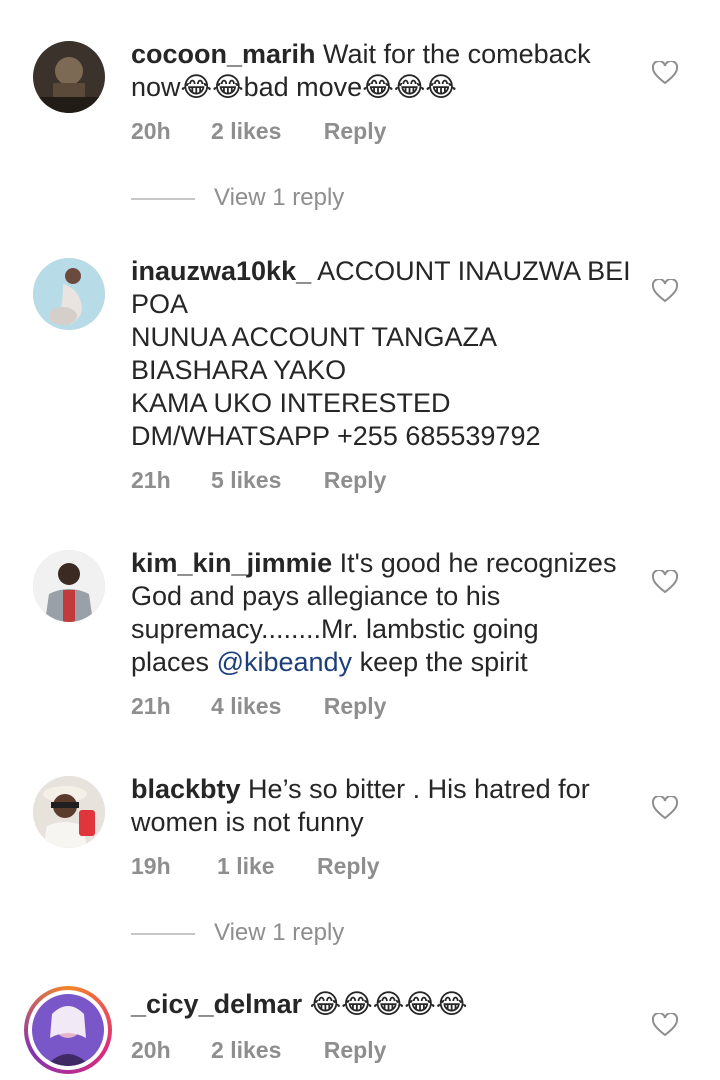 The width and height of the screenshot is (720, 1080). I want to click on comment-likes: 1 like, so click(246, 866).